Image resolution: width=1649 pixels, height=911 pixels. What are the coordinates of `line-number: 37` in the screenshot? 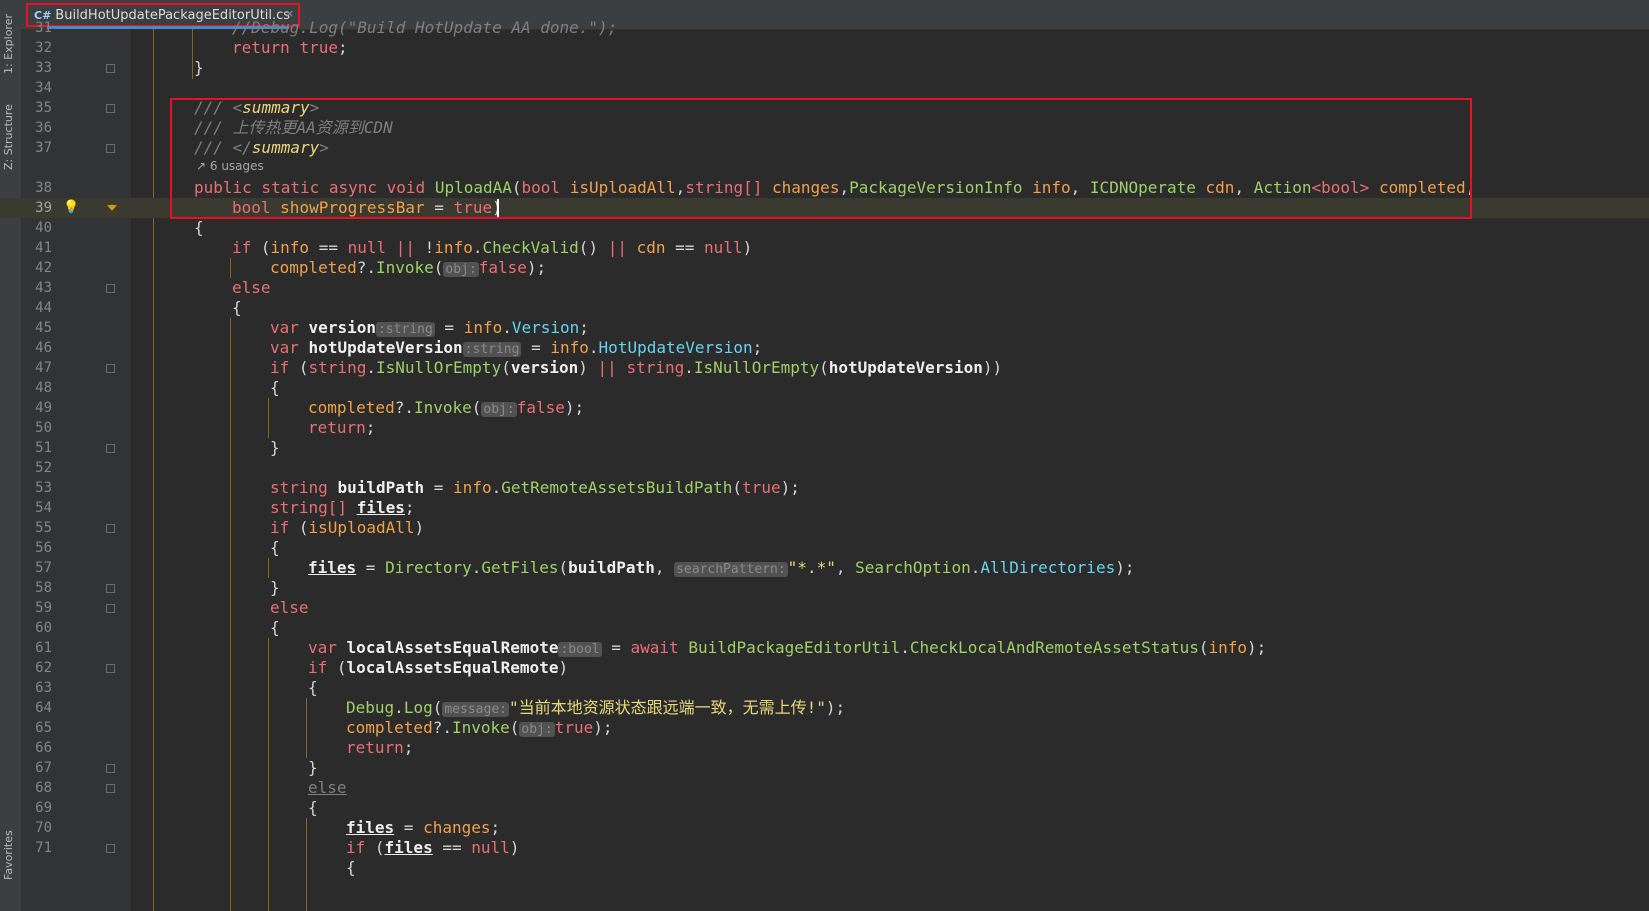 It's located at (43, 148).